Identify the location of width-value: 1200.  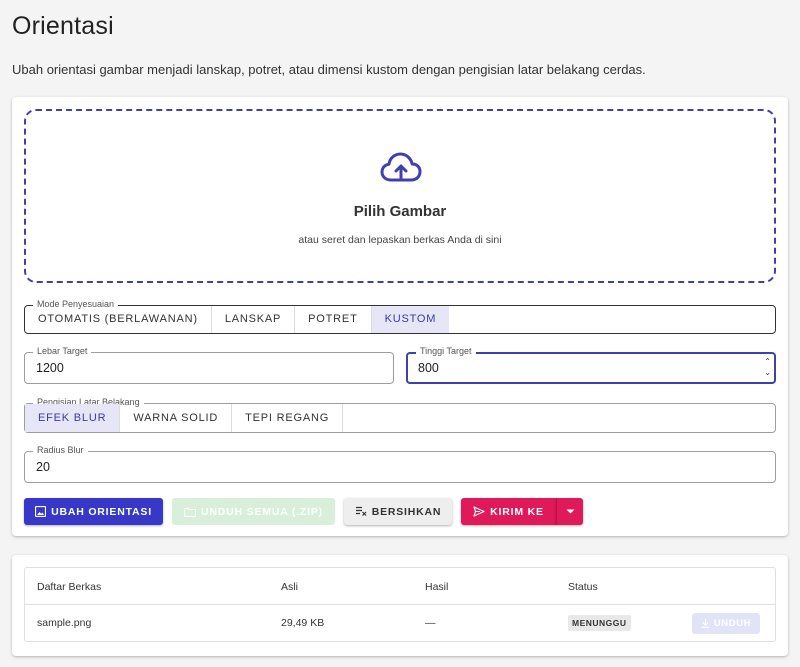
(50, 368).